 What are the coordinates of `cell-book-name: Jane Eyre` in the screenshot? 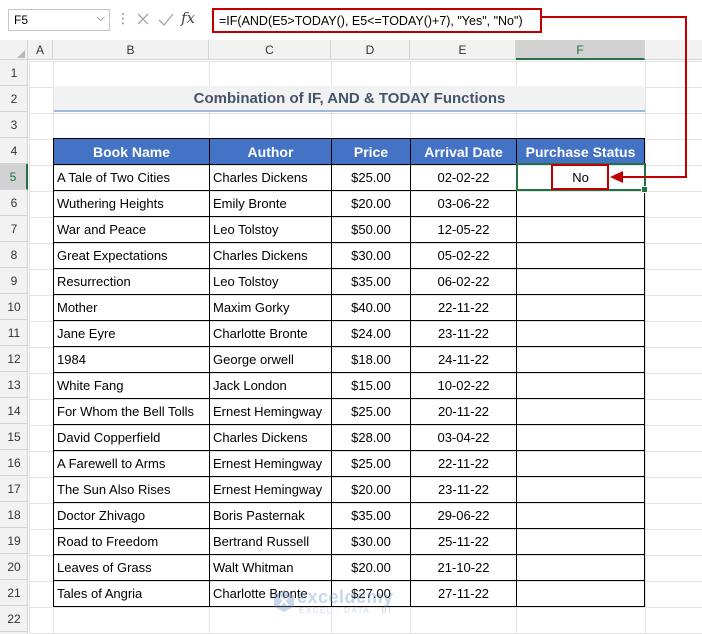 It's located at (131, 333).